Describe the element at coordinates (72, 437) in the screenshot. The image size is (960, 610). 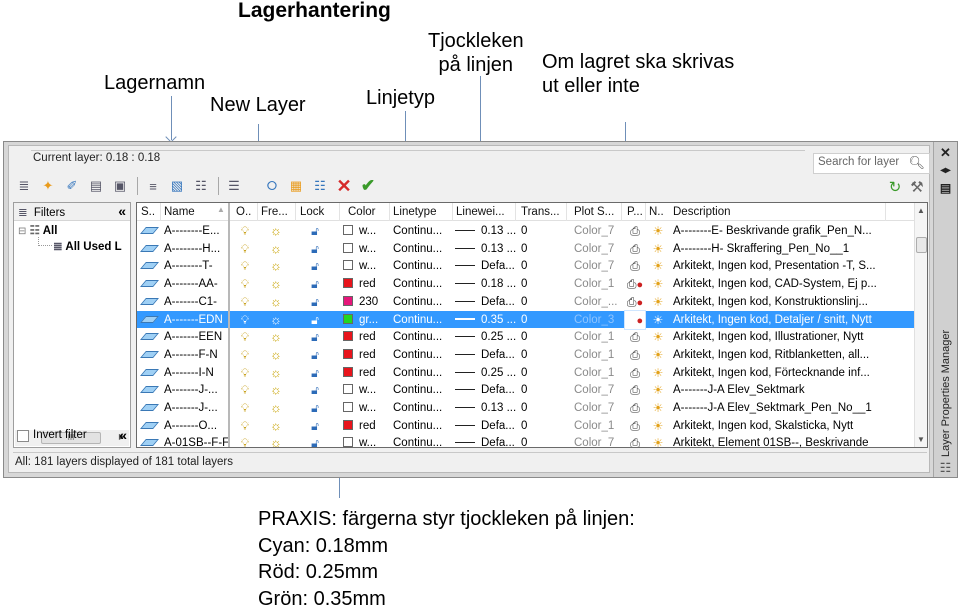
I see `invert-filter: Invert filter «` at that location.